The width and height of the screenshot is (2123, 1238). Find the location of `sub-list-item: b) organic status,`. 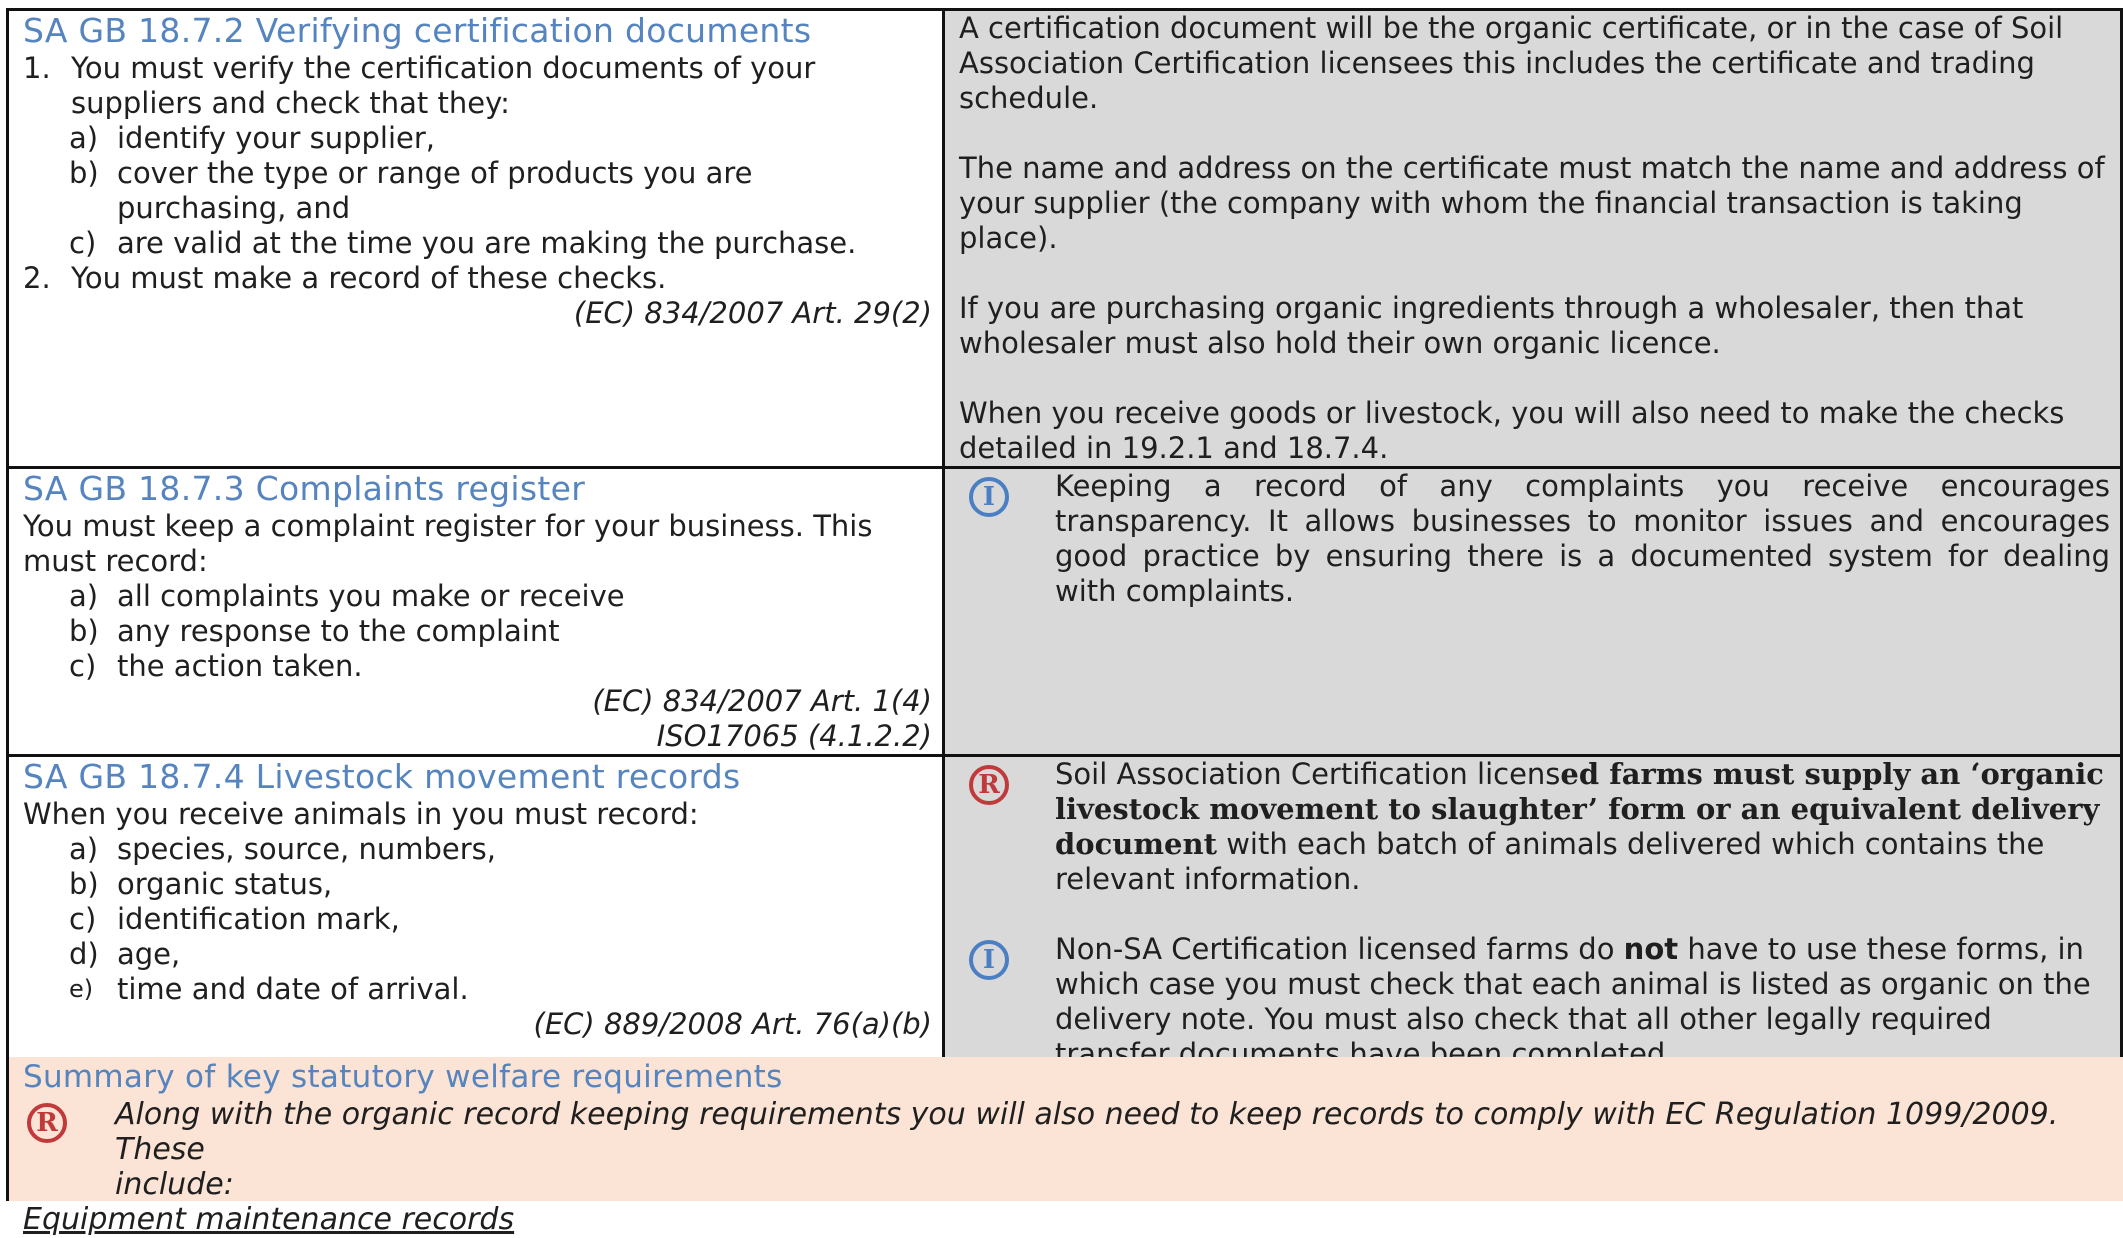

sub-list-item: b) organic status, is located at coordinates (500, 884).